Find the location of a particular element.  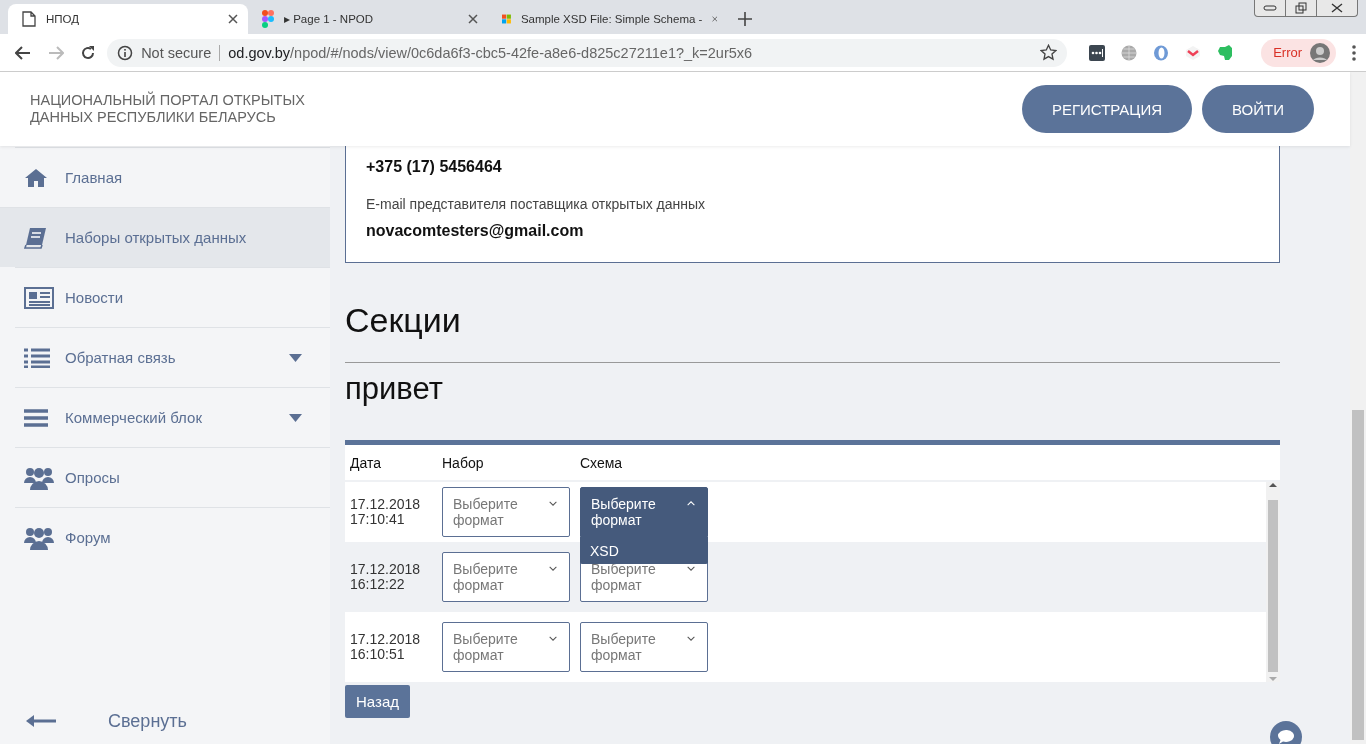

minimize-icon is located at coordinates (1270, 8).